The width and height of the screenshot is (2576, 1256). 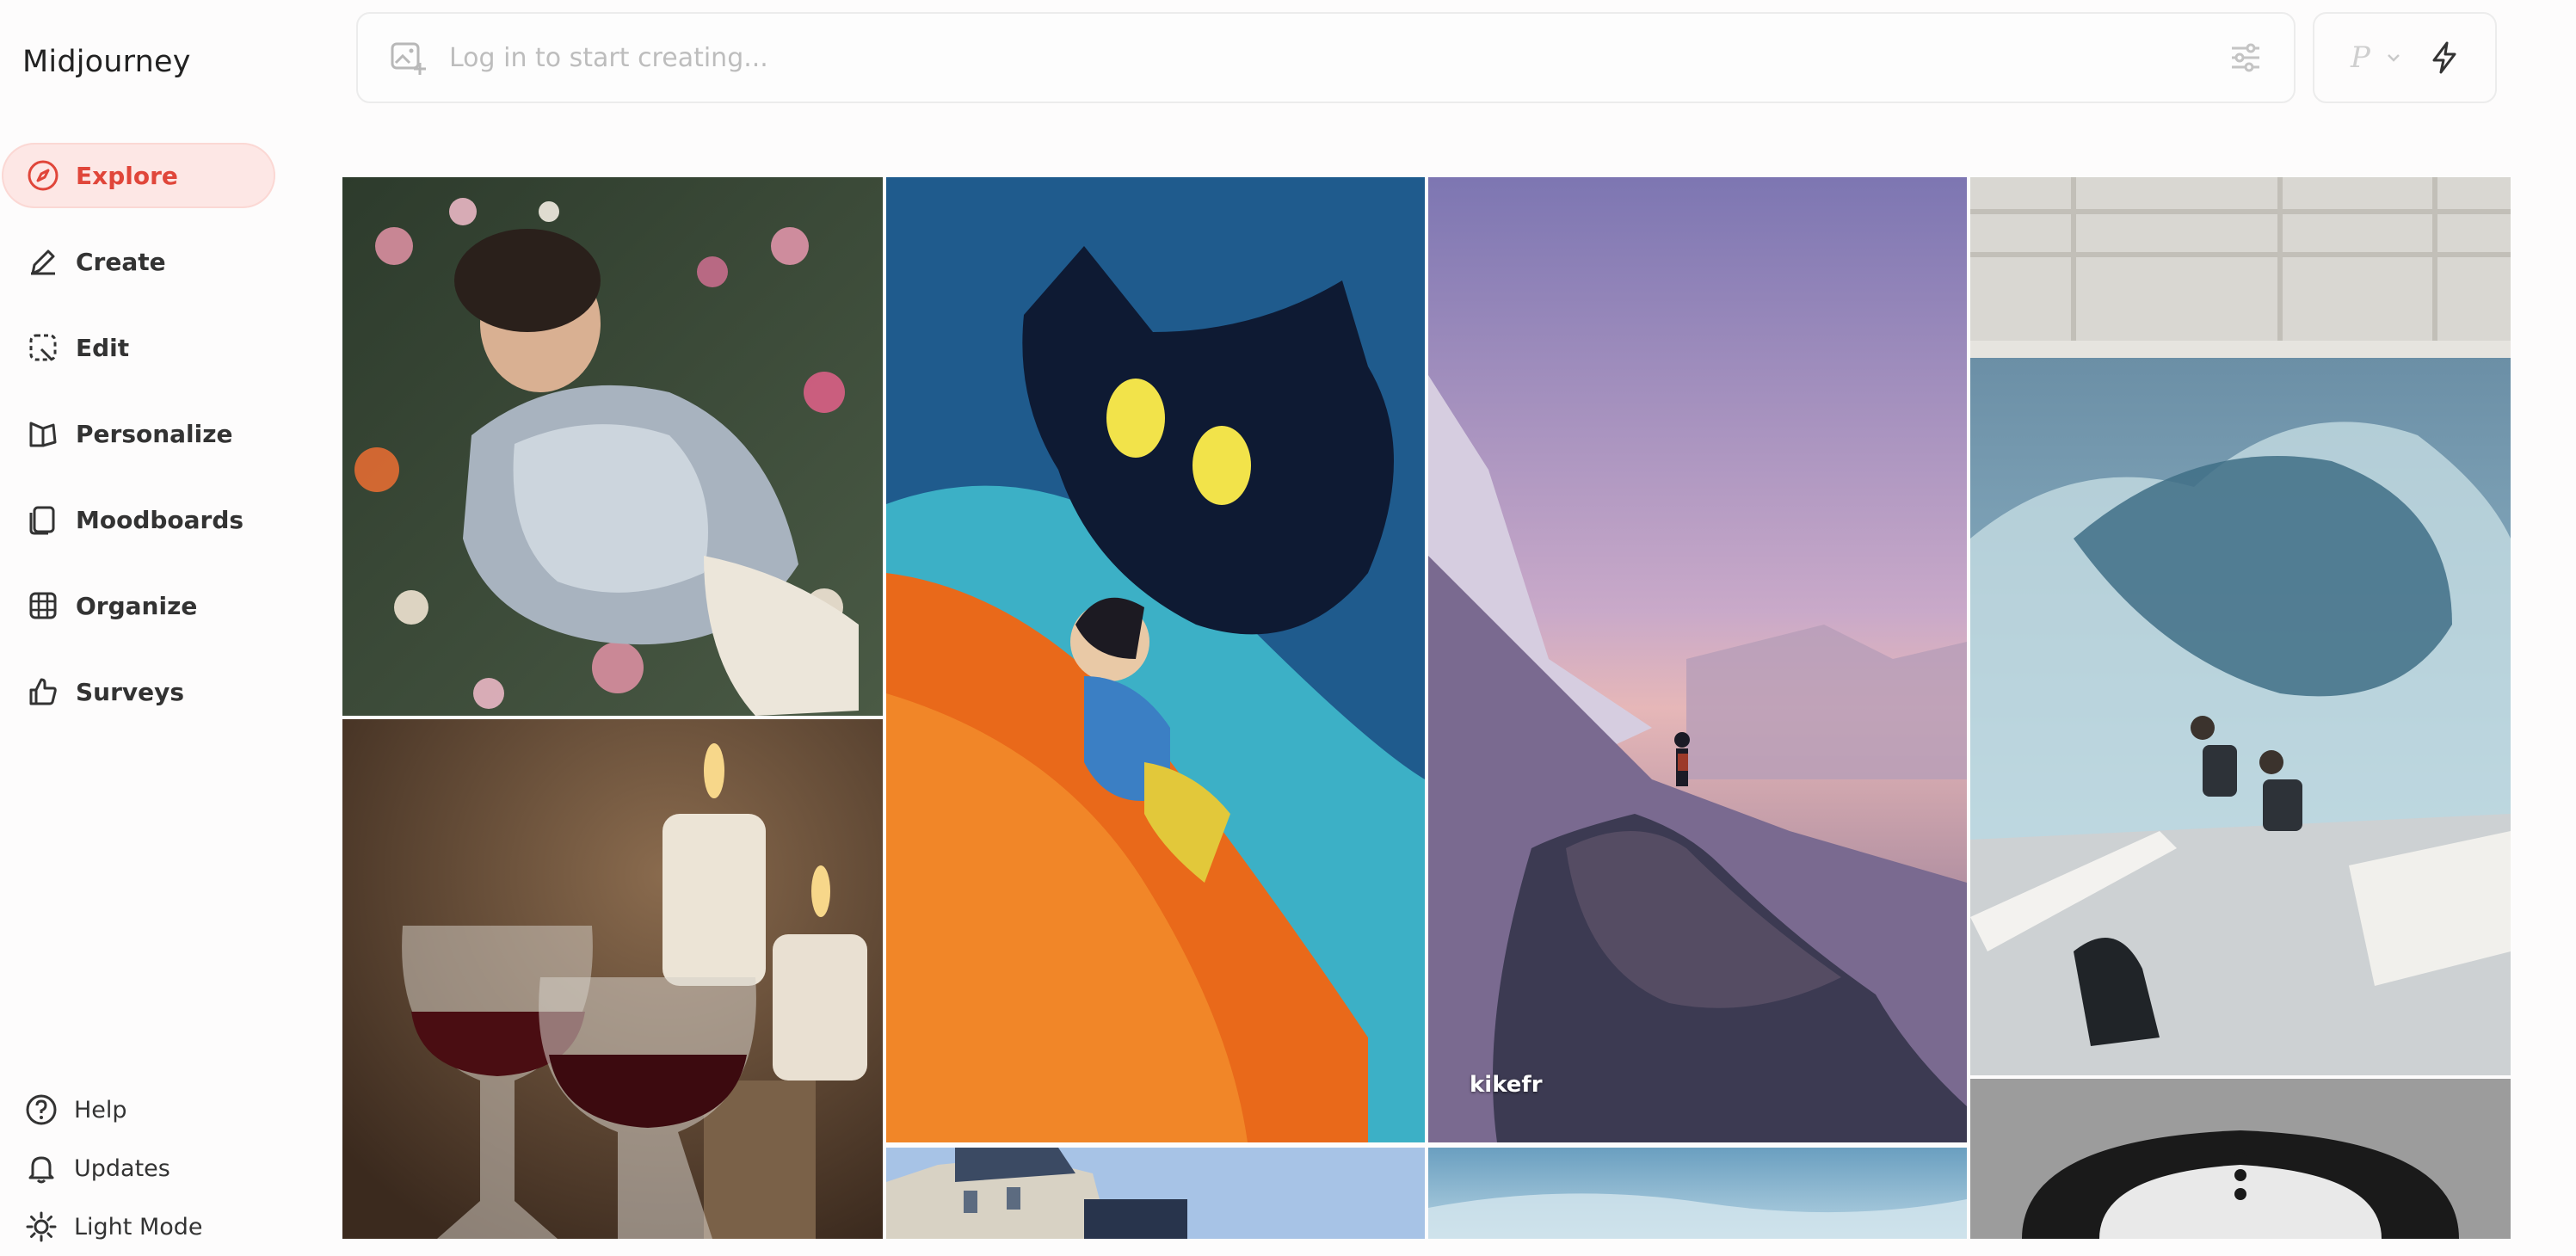 I want to click on settings-sliders-icon, so click(x=2246, y=58).